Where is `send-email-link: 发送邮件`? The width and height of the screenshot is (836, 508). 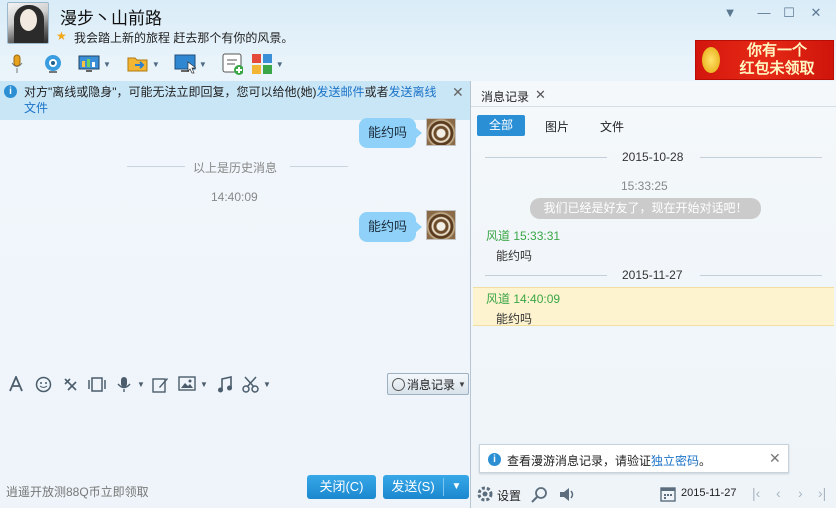 send-email-link: 发送邮件 is located at coordinates (341, 92).